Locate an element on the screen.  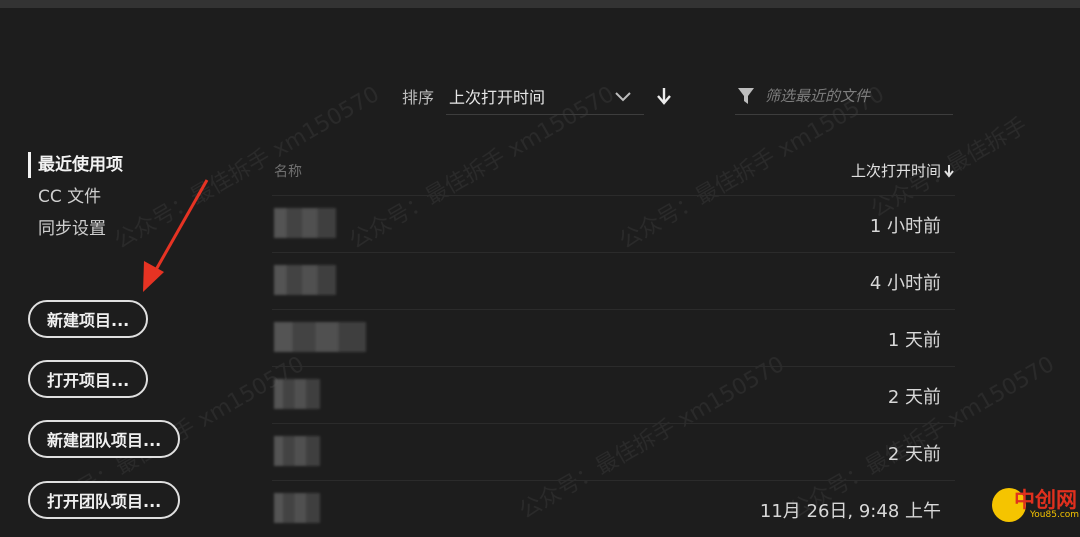
red-arrow-annotation is located at coordinates (176, 235).